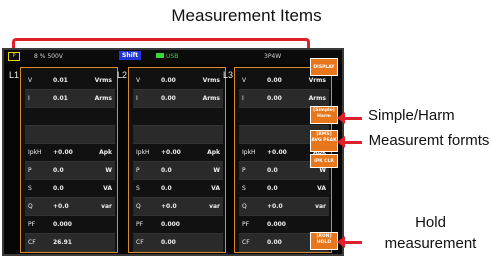  I want to click on wiring-indicator: 3P4W, so click(273, 56).